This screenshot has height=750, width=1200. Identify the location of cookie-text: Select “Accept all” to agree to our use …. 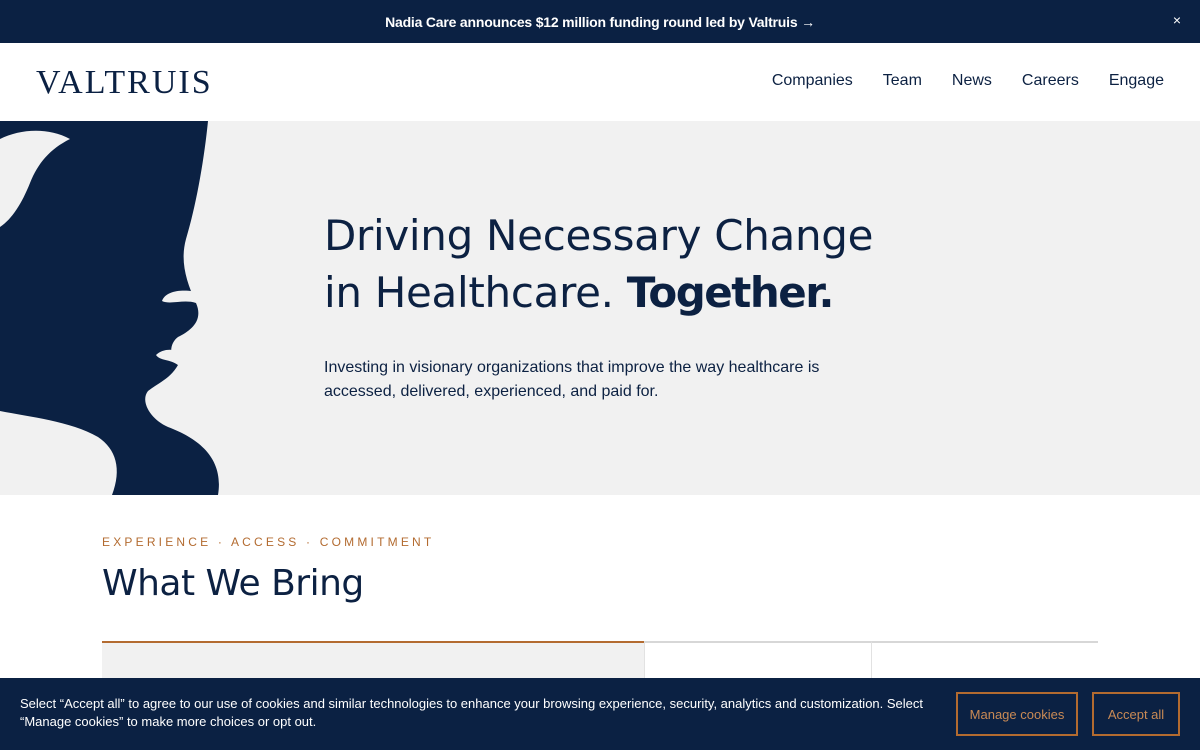
(472, 712).